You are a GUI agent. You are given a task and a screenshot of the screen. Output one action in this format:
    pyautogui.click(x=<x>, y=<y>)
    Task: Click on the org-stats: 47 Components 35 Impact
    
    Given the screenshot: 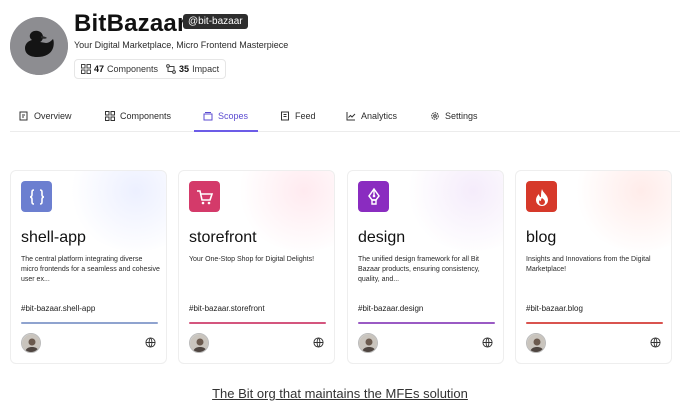 What is the action you would take?
    pyautogui.click(x=150, y=69)
    